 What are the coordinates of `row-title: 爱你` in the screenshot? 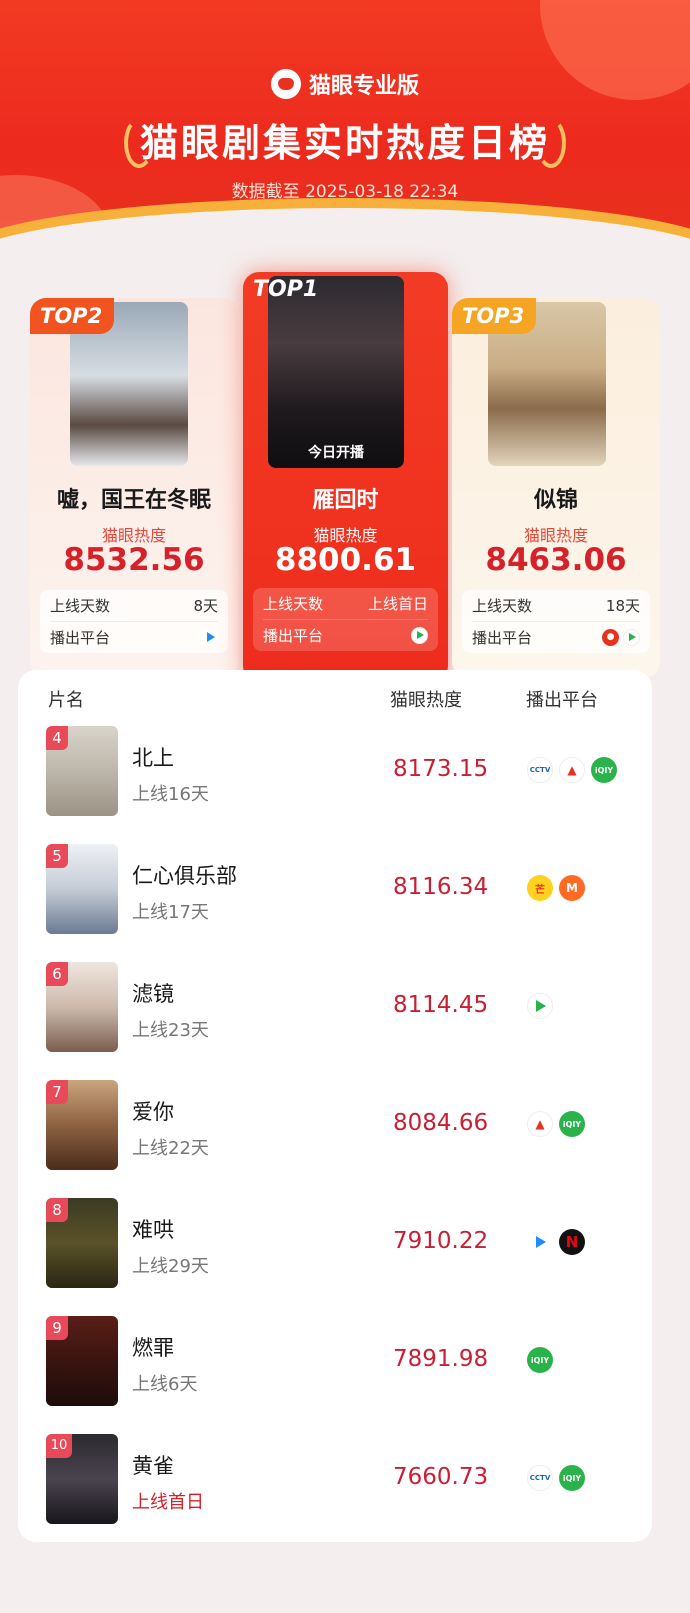 It's located at (153, 1112).